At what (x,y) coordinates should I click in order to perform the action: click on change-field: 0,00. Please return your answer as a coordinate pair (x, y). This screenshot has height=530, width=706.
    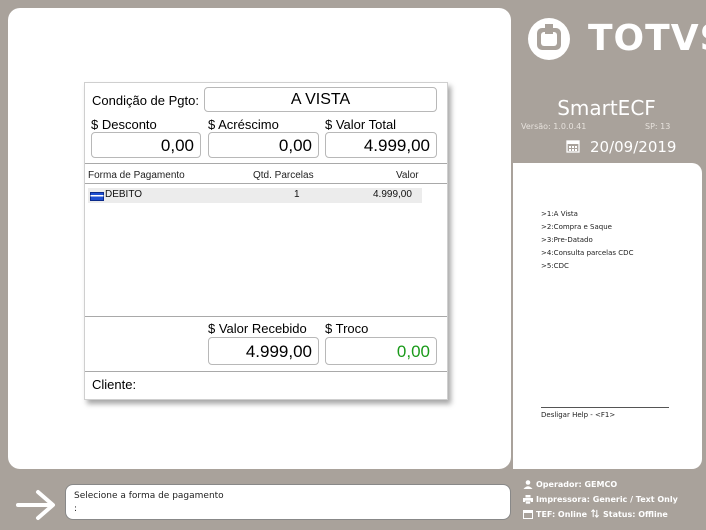
    Looking at the image, I should click on (381, 351).